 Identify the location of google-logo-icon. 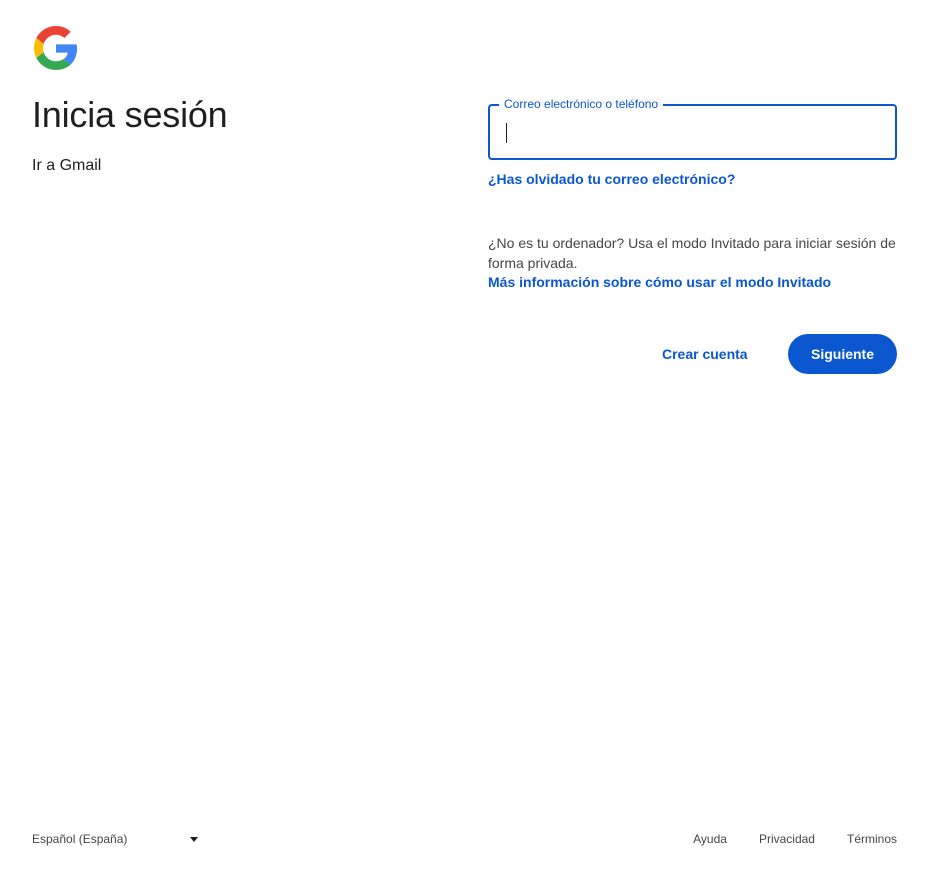
(56, 48).